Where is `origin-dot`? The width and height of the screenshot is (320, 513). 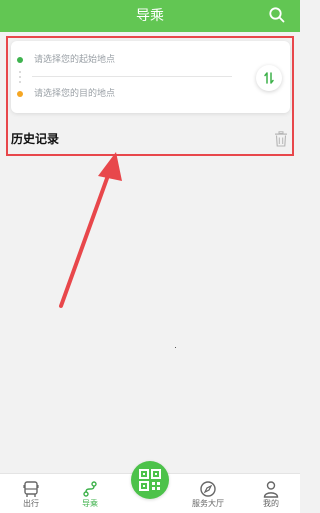 origin-dot is located at coordinates (20, 60).